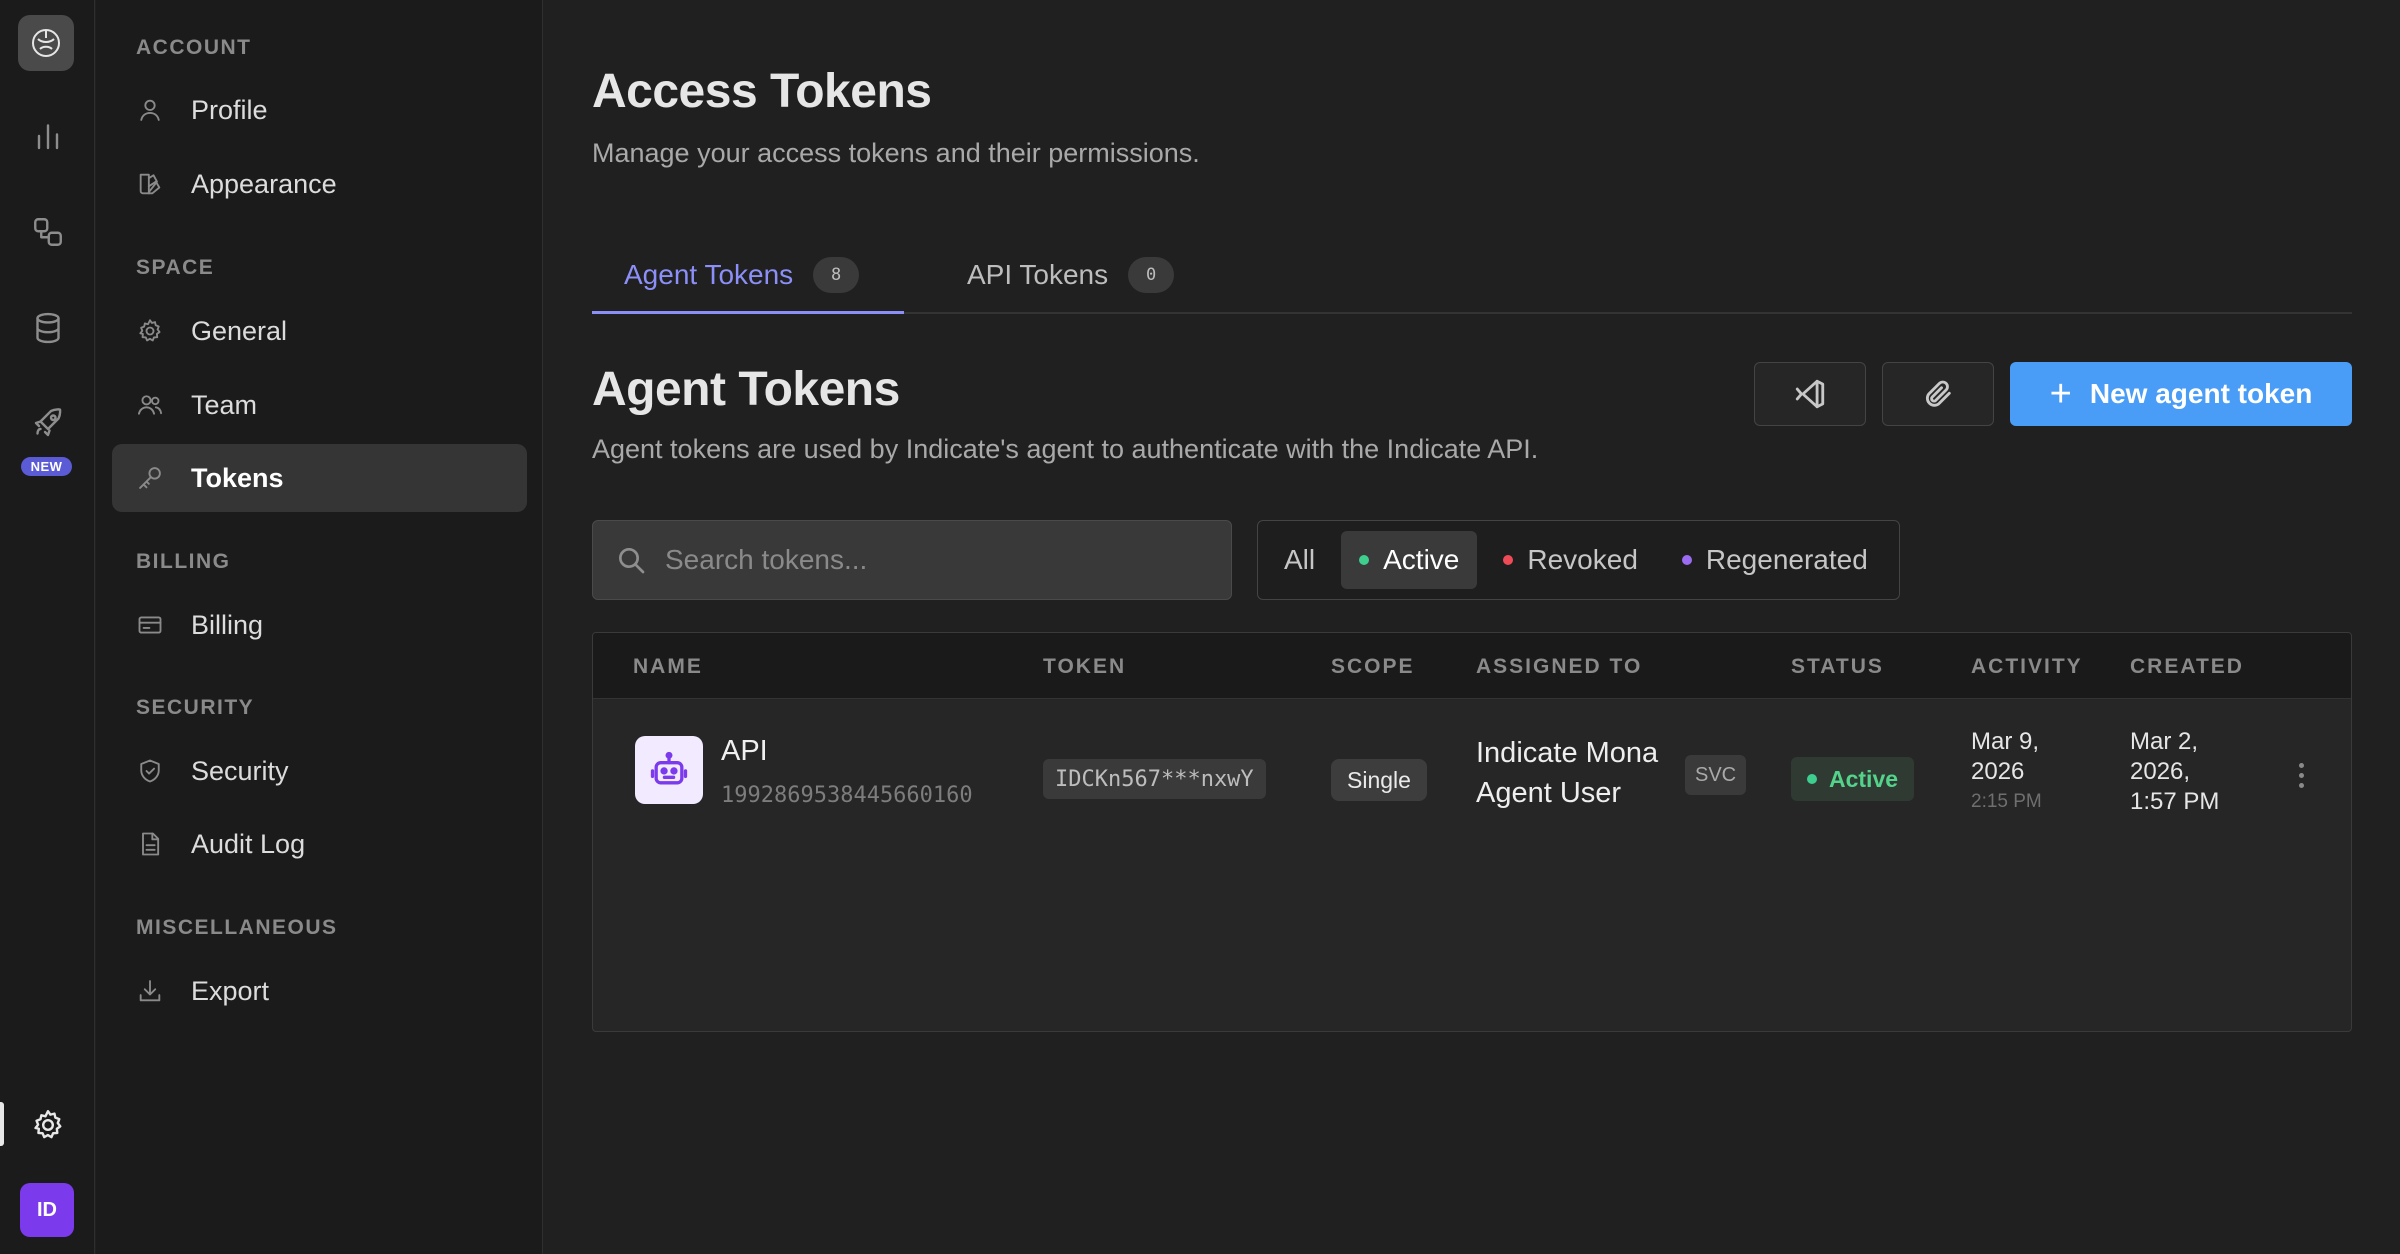  I want to click on status-filter-group: All Active Revoked Regenerated, so click(1578, 560).